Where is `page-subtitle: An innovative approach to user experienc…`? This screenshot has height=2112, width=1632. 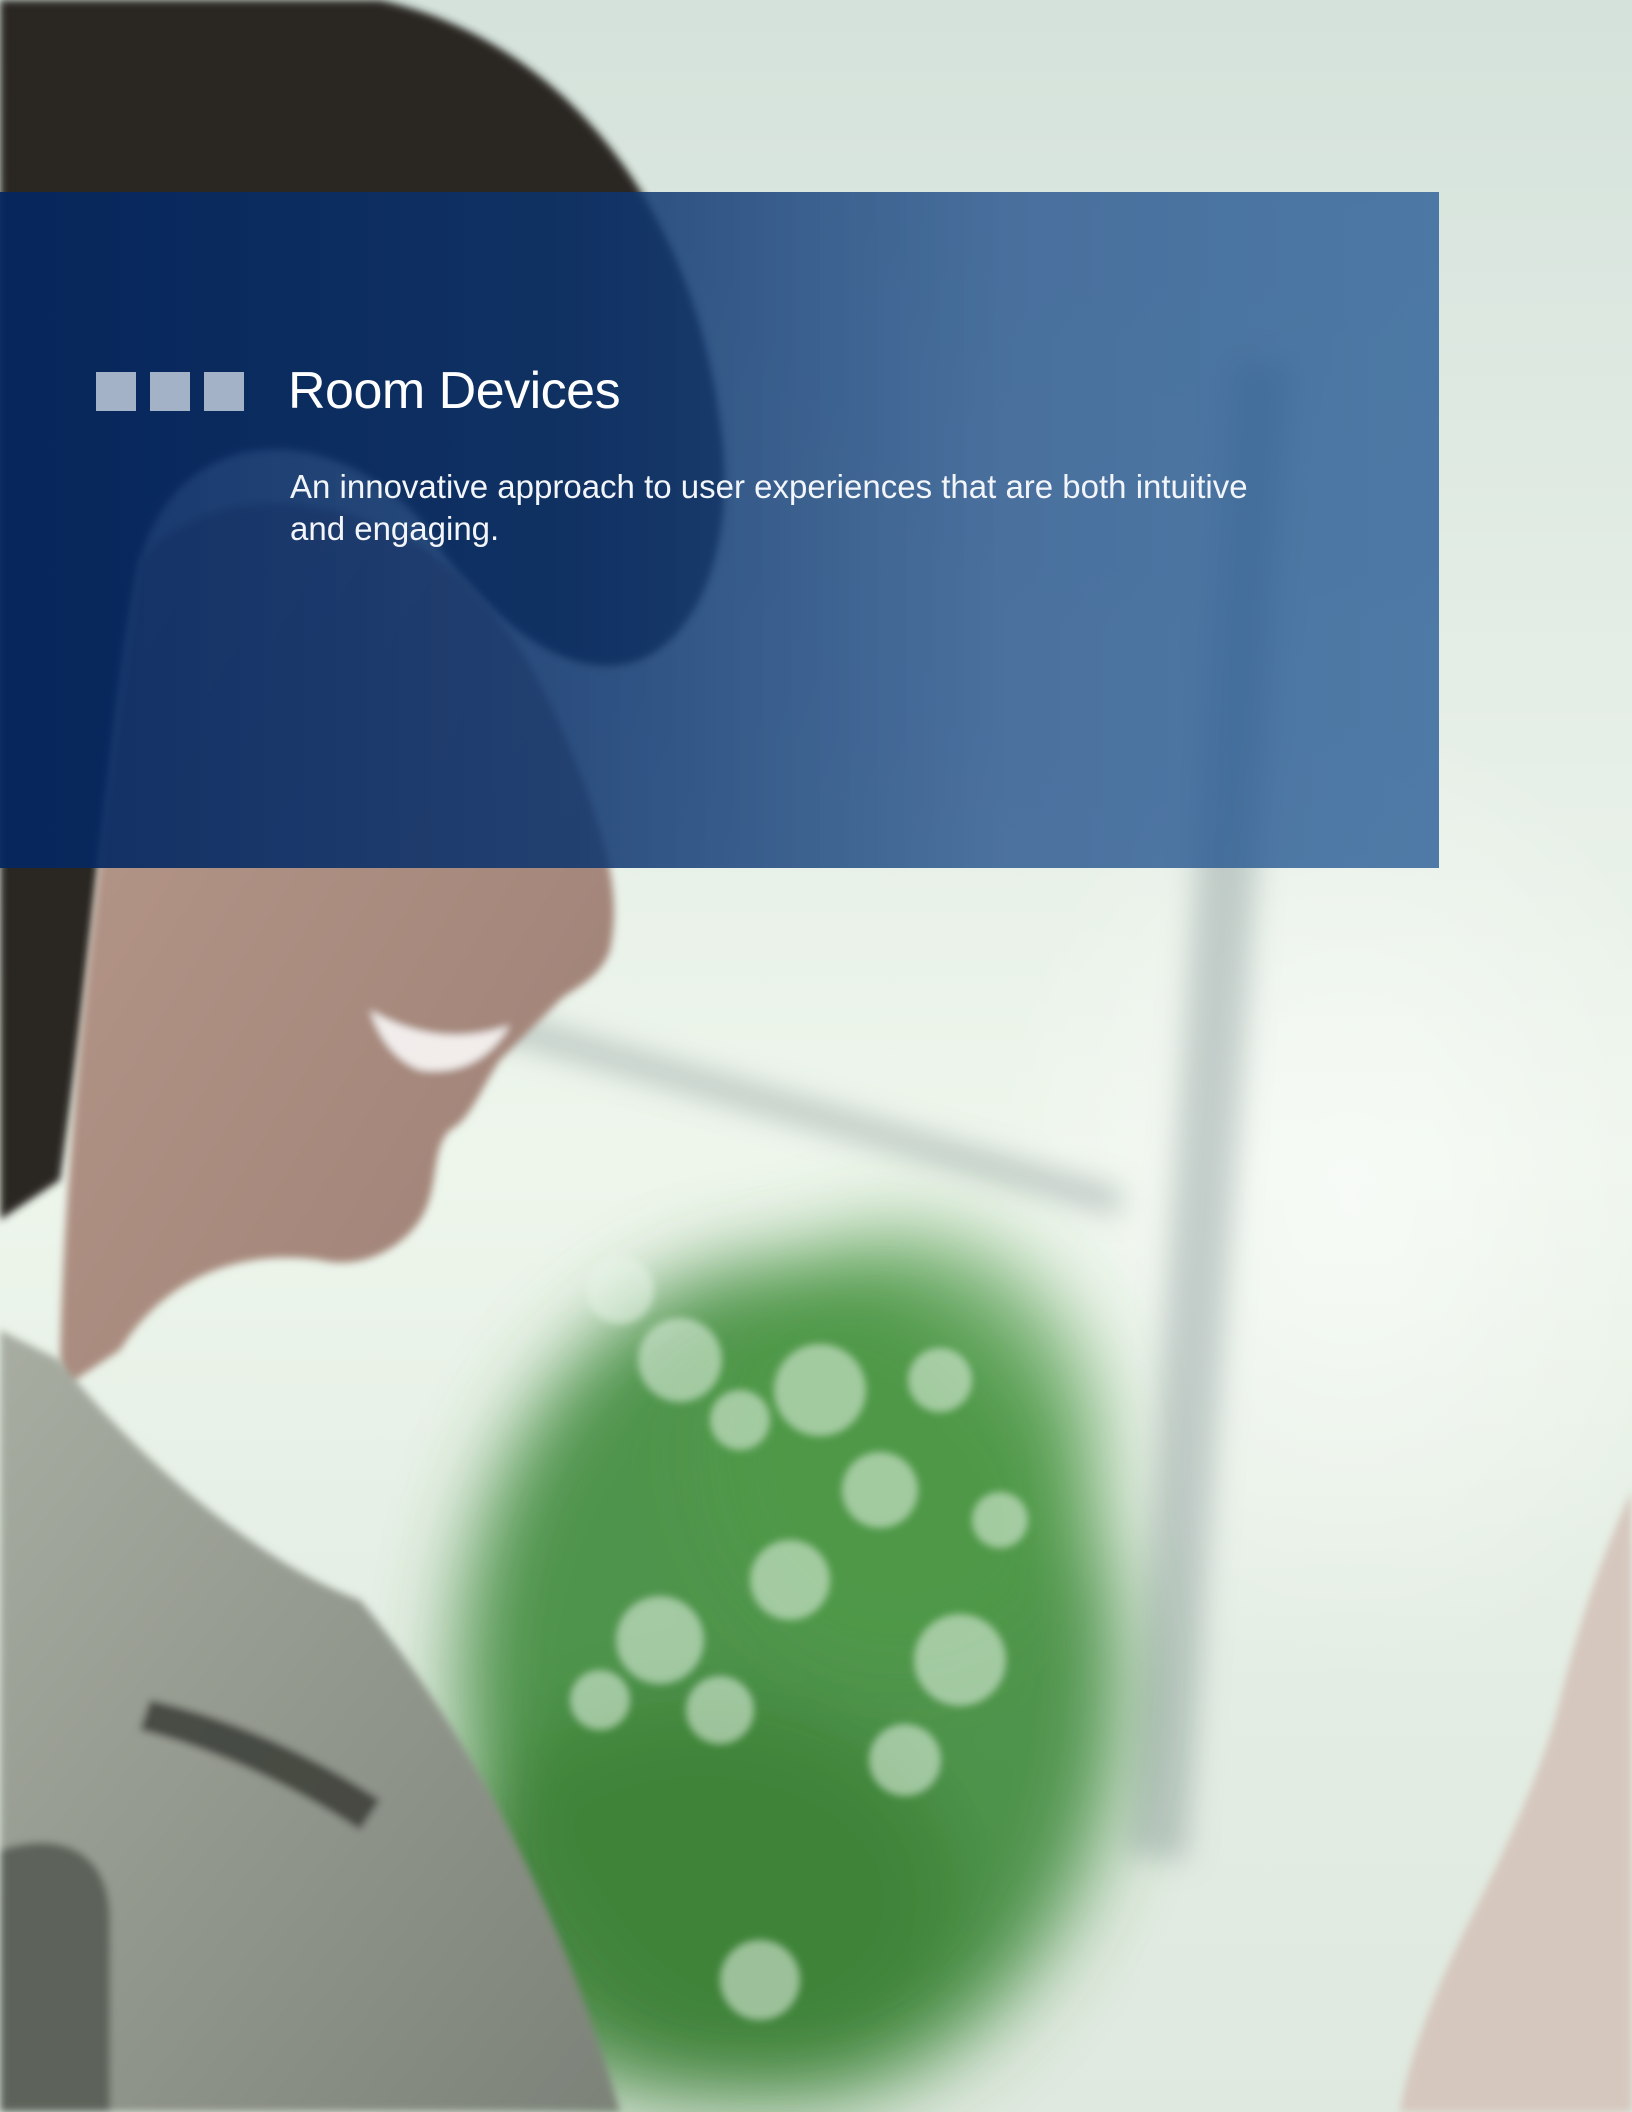
page-subtitle: An innovative approach to user experienc… is located at coordinates (769, 507).